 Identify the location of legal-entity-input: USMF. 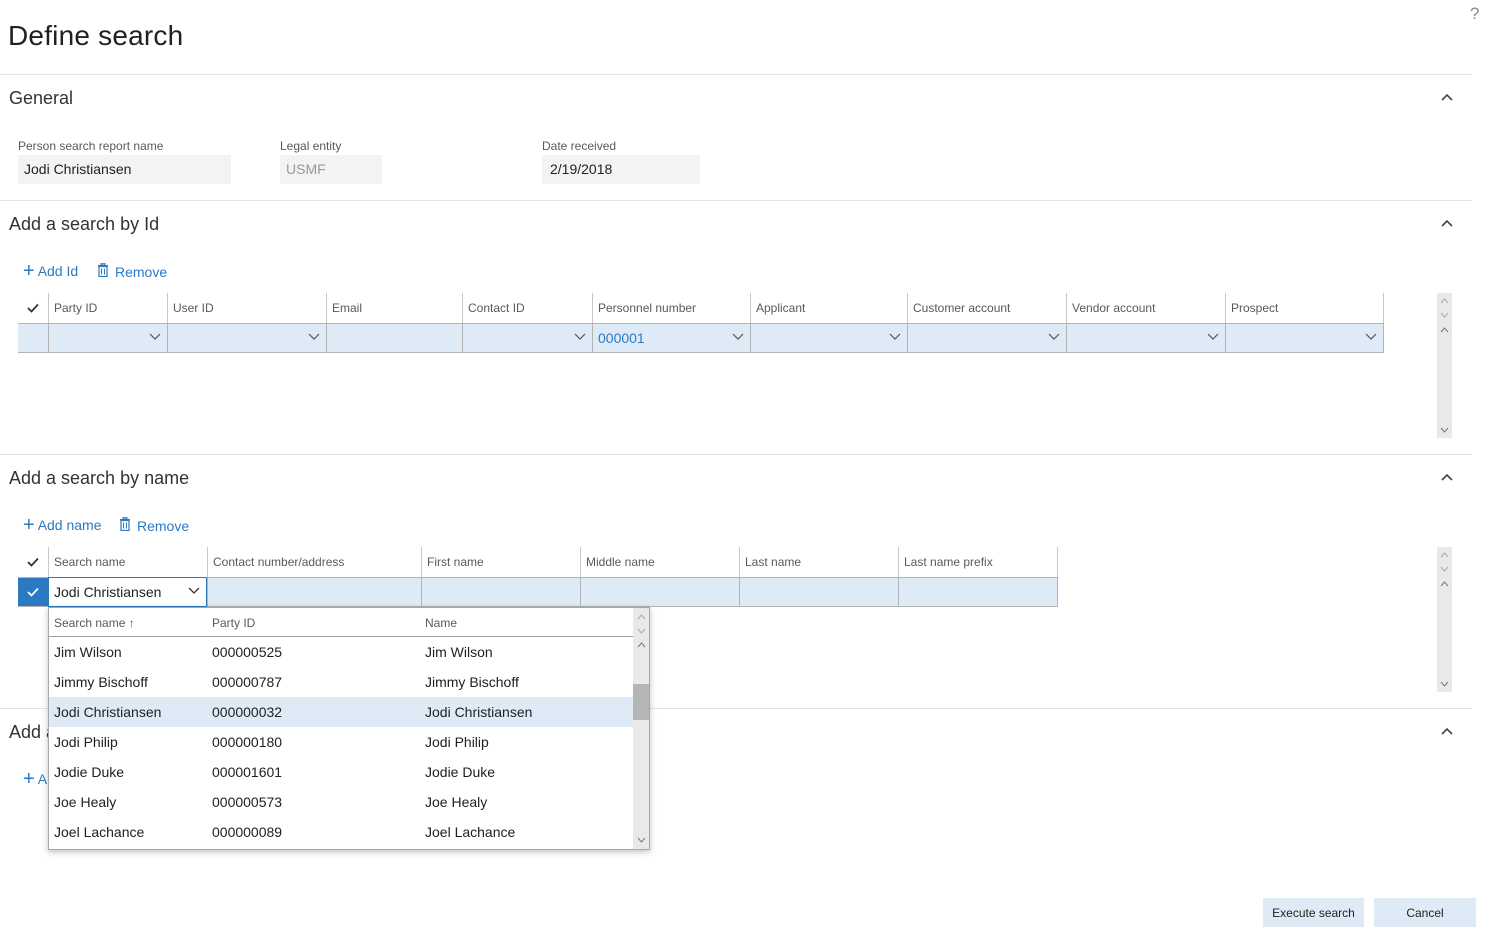
(331, 169).